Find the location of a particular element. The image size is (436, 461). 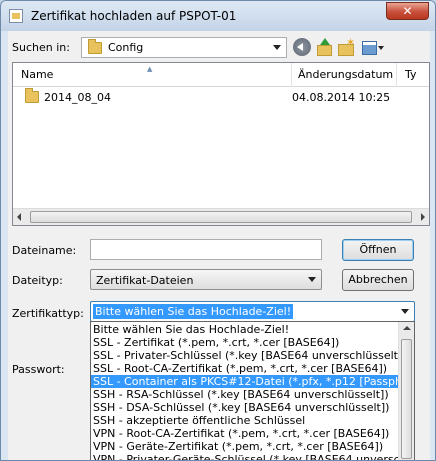

window-title: Zertifikat hochladen auf PSPOT-01 is located at coordinates (134, 16).